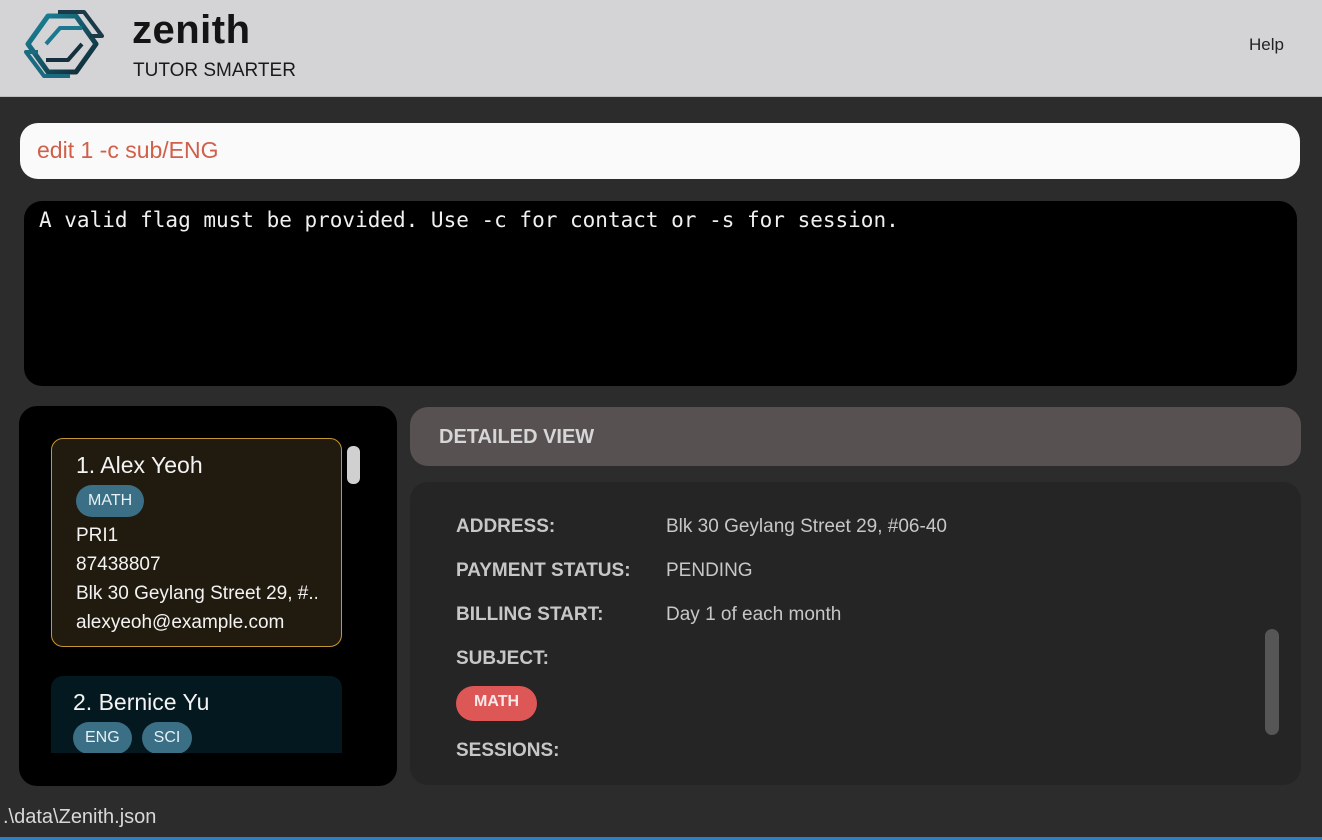 The width and height of the screenshot is (1322, 840). I want to click on zenith-logo-icon, so click(64, 44).